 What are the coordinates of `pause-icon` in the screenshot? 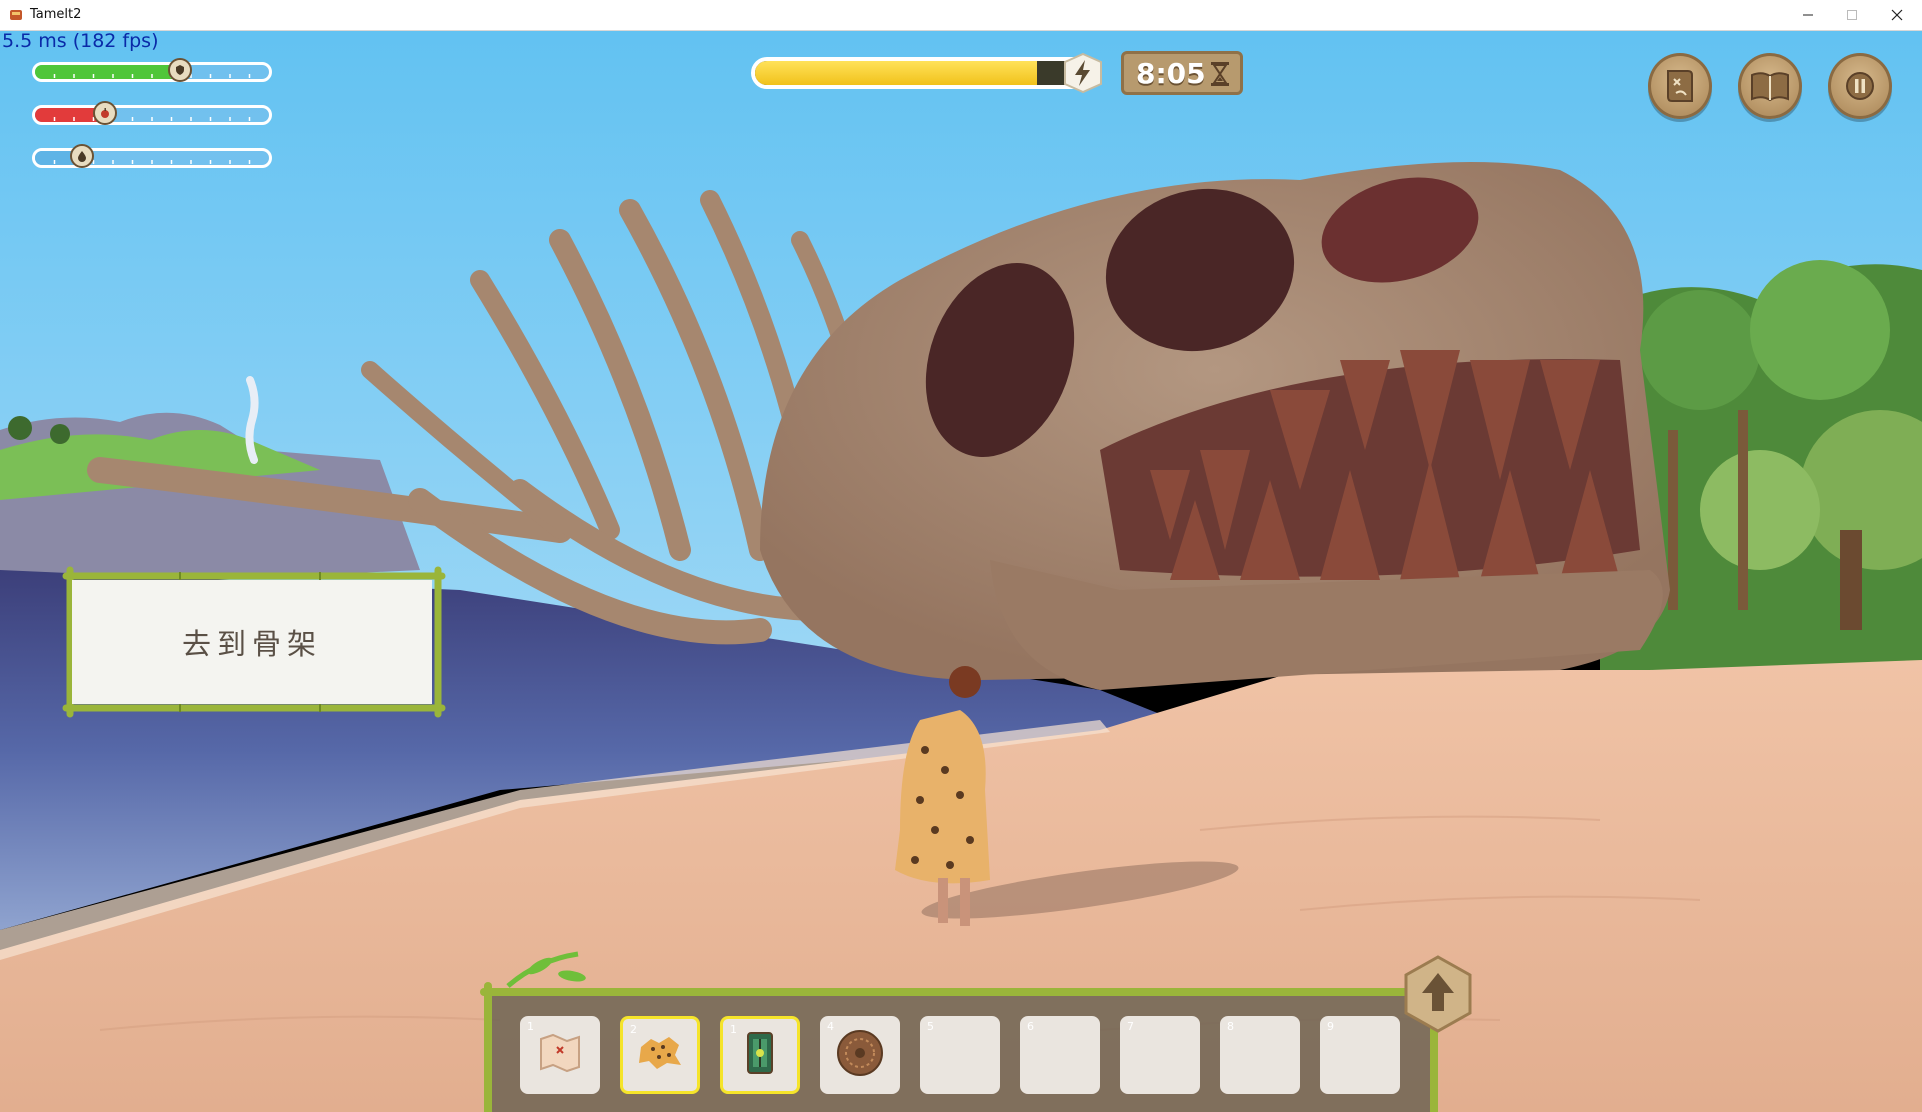 It's located at (1860, 86).